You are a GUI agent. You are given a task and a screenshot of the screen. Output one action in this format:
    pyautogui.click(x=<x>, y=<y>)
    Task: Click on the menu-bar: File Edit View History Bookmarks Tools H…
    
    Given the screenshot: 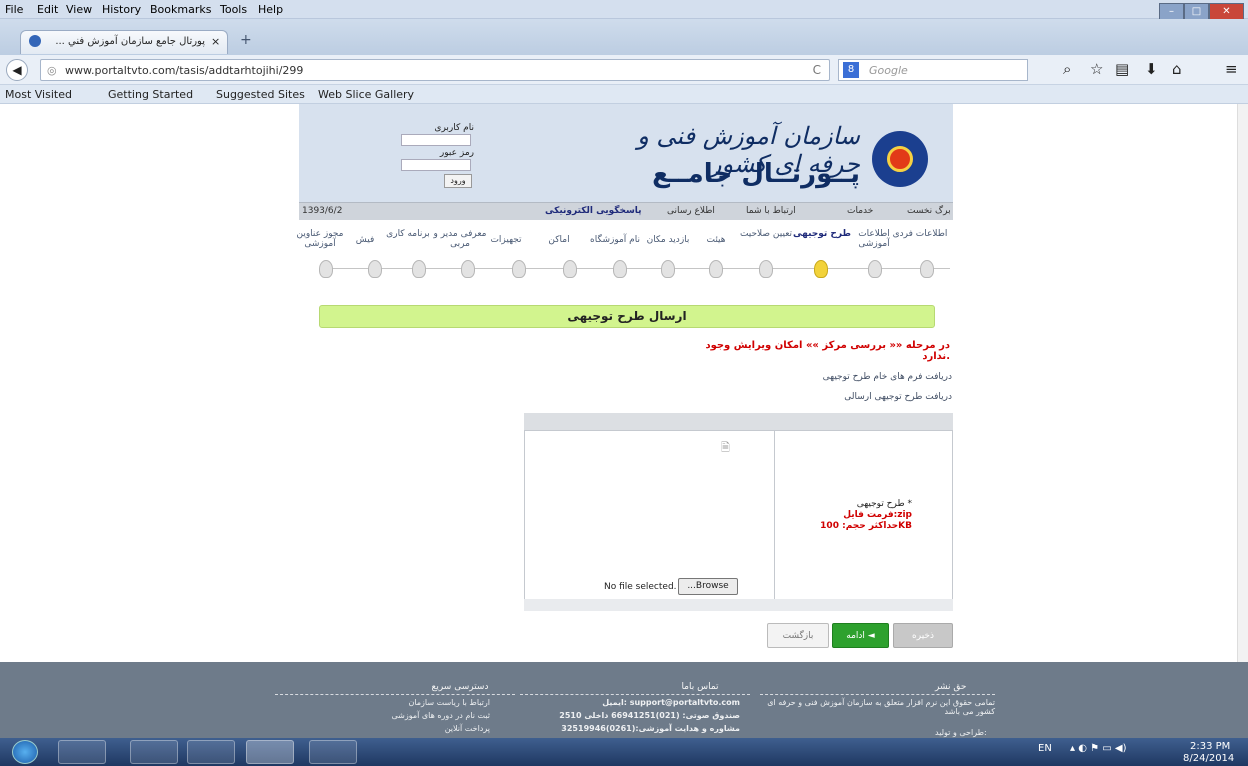 What is the action you would take?
    pyautogui.click(x=624, y=9)
    